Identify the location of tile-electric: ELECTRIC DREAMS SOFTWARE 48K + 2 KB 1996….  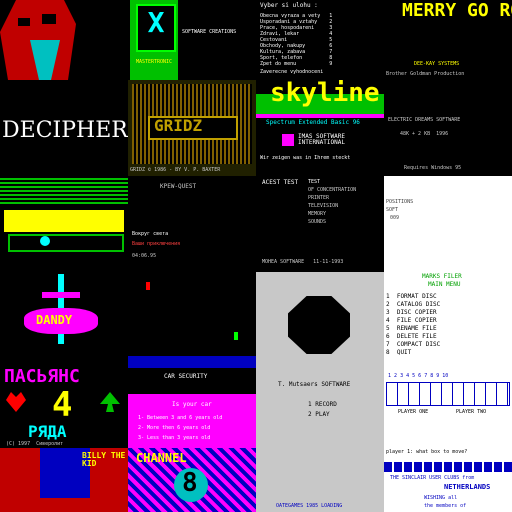
(448, 128).